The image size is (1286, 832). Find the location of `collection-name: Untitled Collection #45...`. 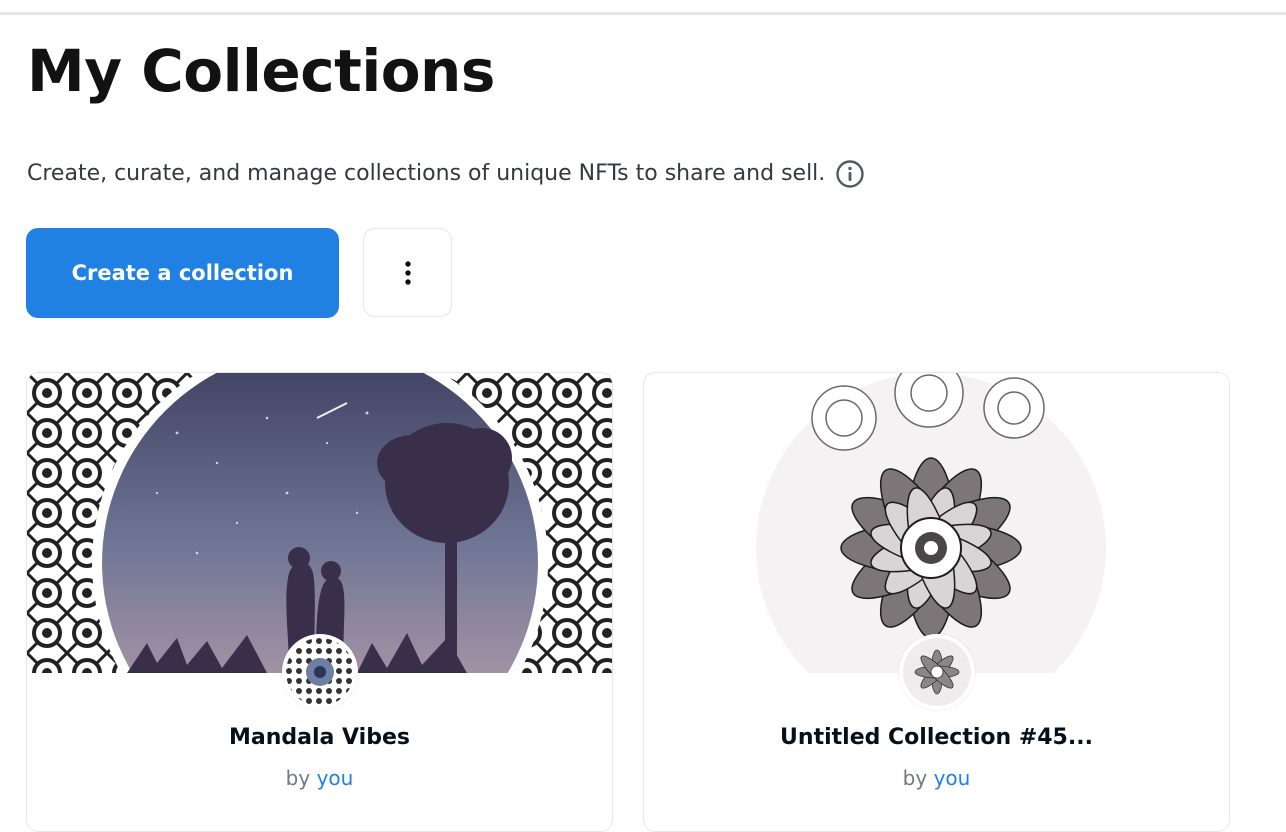

collection-name: Untitled Collection #45... is located at coordinates (936, 737).